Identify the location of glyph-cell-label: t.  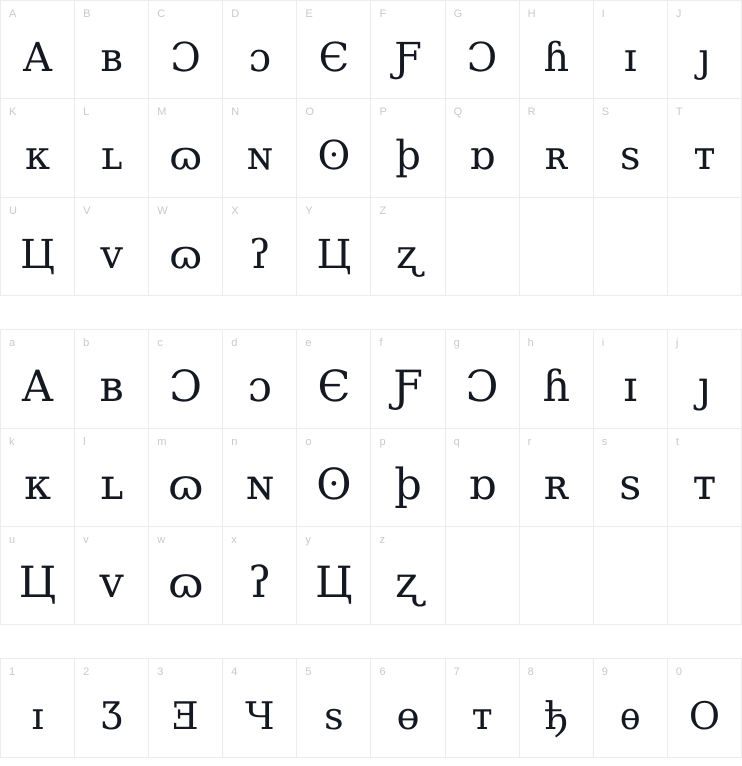
(677, 441).